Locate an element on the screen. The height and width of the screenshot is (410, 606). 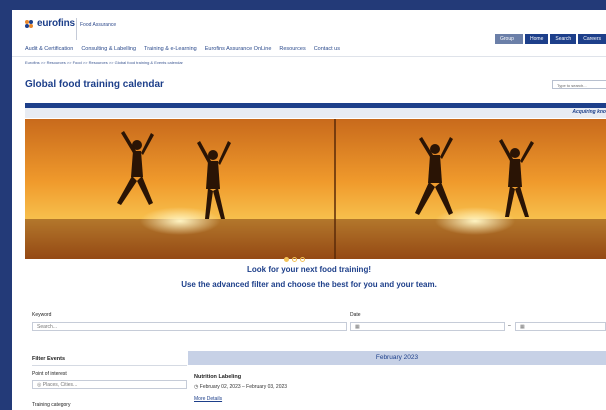
nav-item-contact: Contact us is located at coordinates (327, 49).